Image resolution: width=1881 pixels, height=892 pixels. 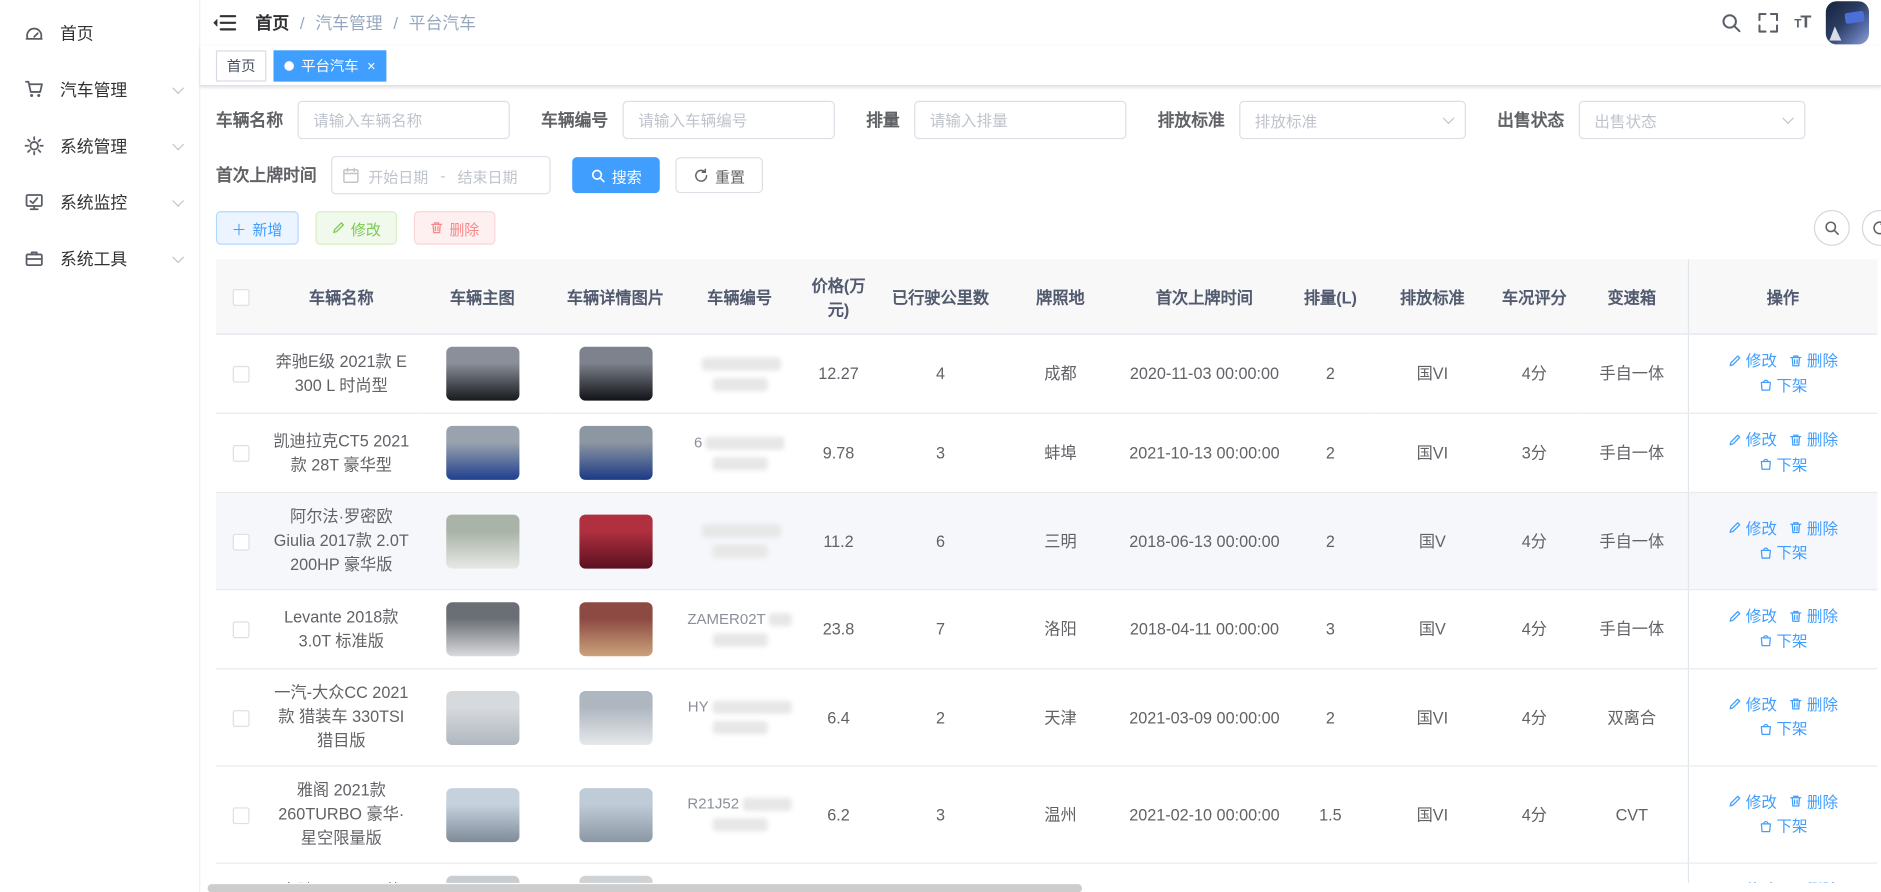 I want to click on breadcrumb-home: 首页, so click(x=273, y=23).